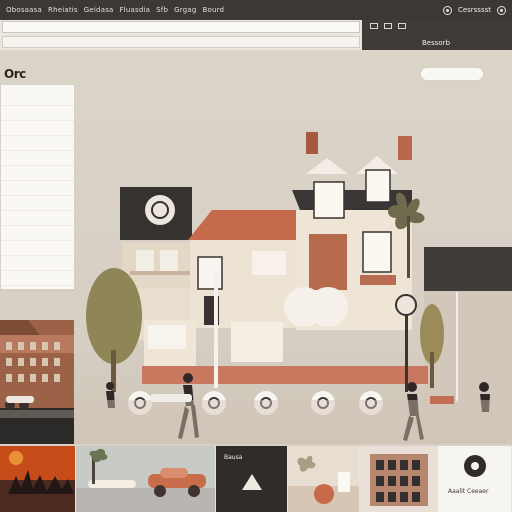 This screenshot has width=512, height=512. I want to click on app-logo: Orc, so click(15, 74).